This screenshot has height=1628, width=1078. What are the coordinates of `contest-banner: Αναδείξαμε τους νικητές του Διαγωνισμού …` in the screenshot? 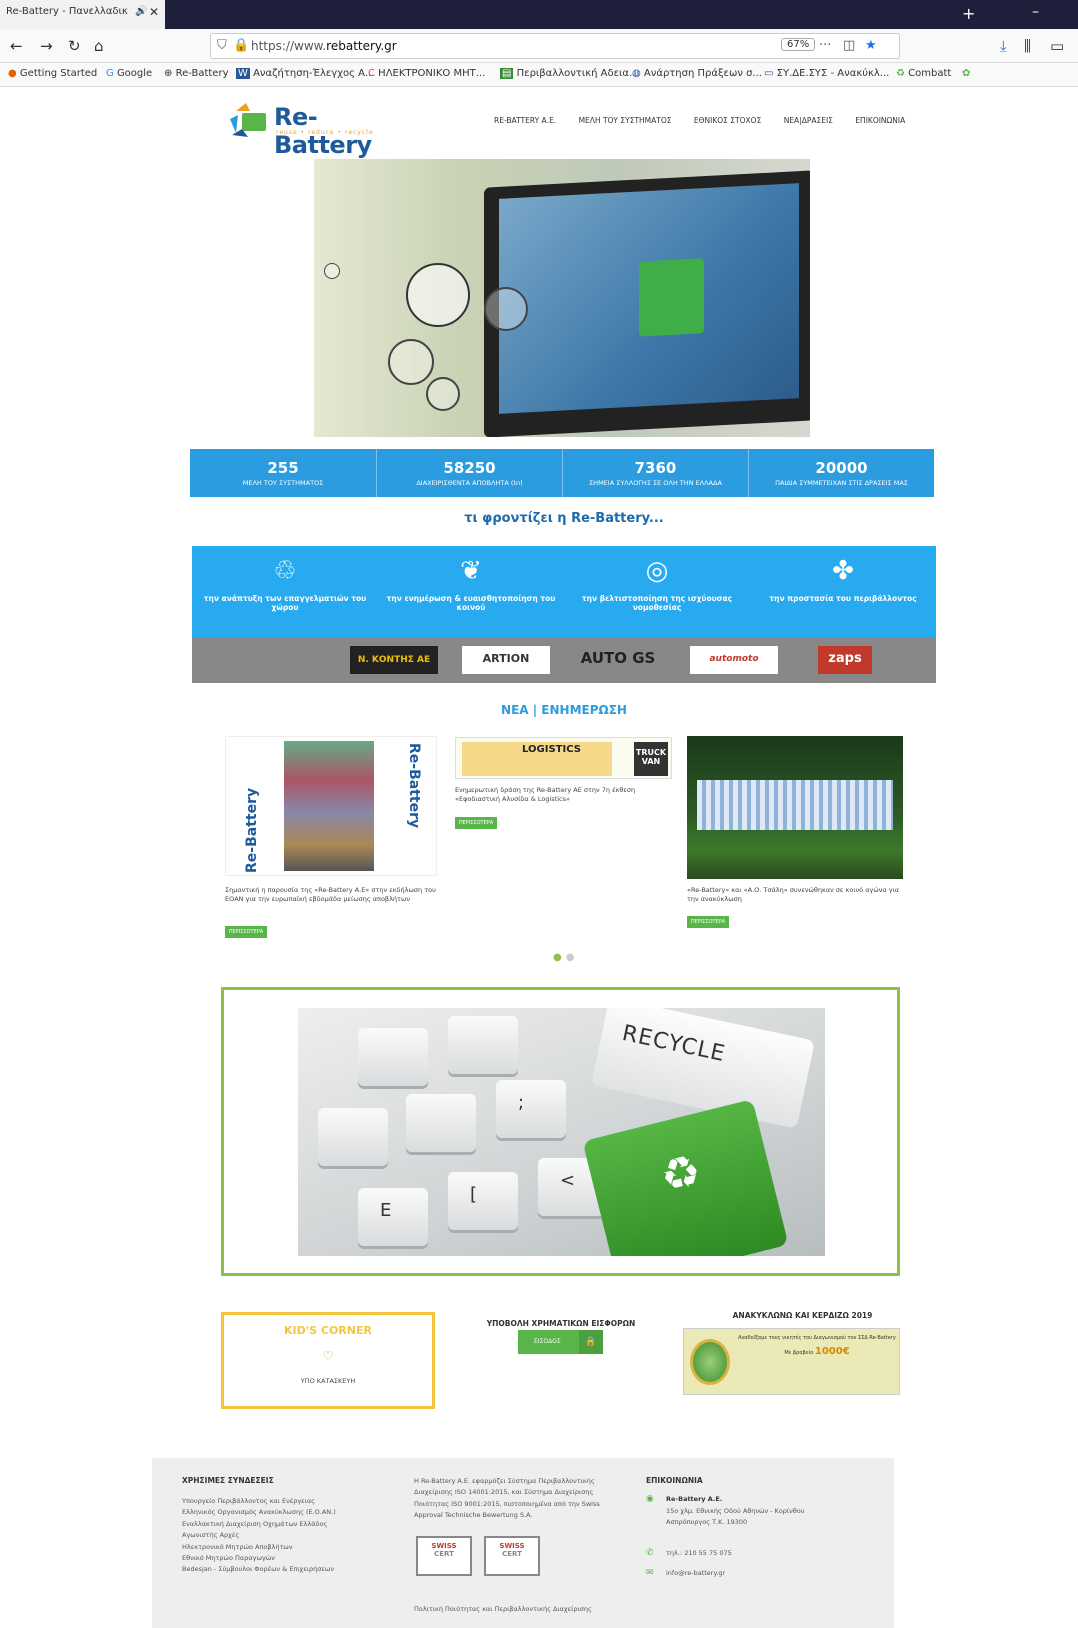 It's located at (791, 1361).